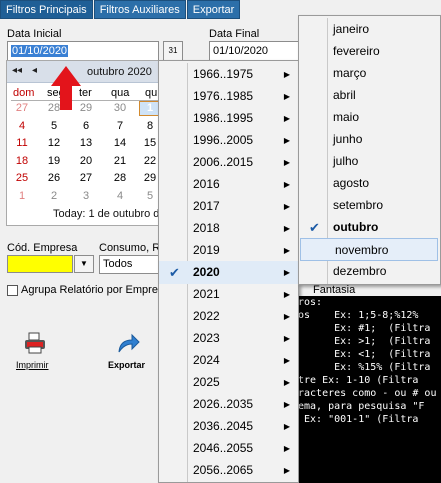 This screenshot has height=483, width=441. Describe the element at coordinates (83, 51) in the screenshot. I see `data-inicial-field: 01/10/2020` at that location.